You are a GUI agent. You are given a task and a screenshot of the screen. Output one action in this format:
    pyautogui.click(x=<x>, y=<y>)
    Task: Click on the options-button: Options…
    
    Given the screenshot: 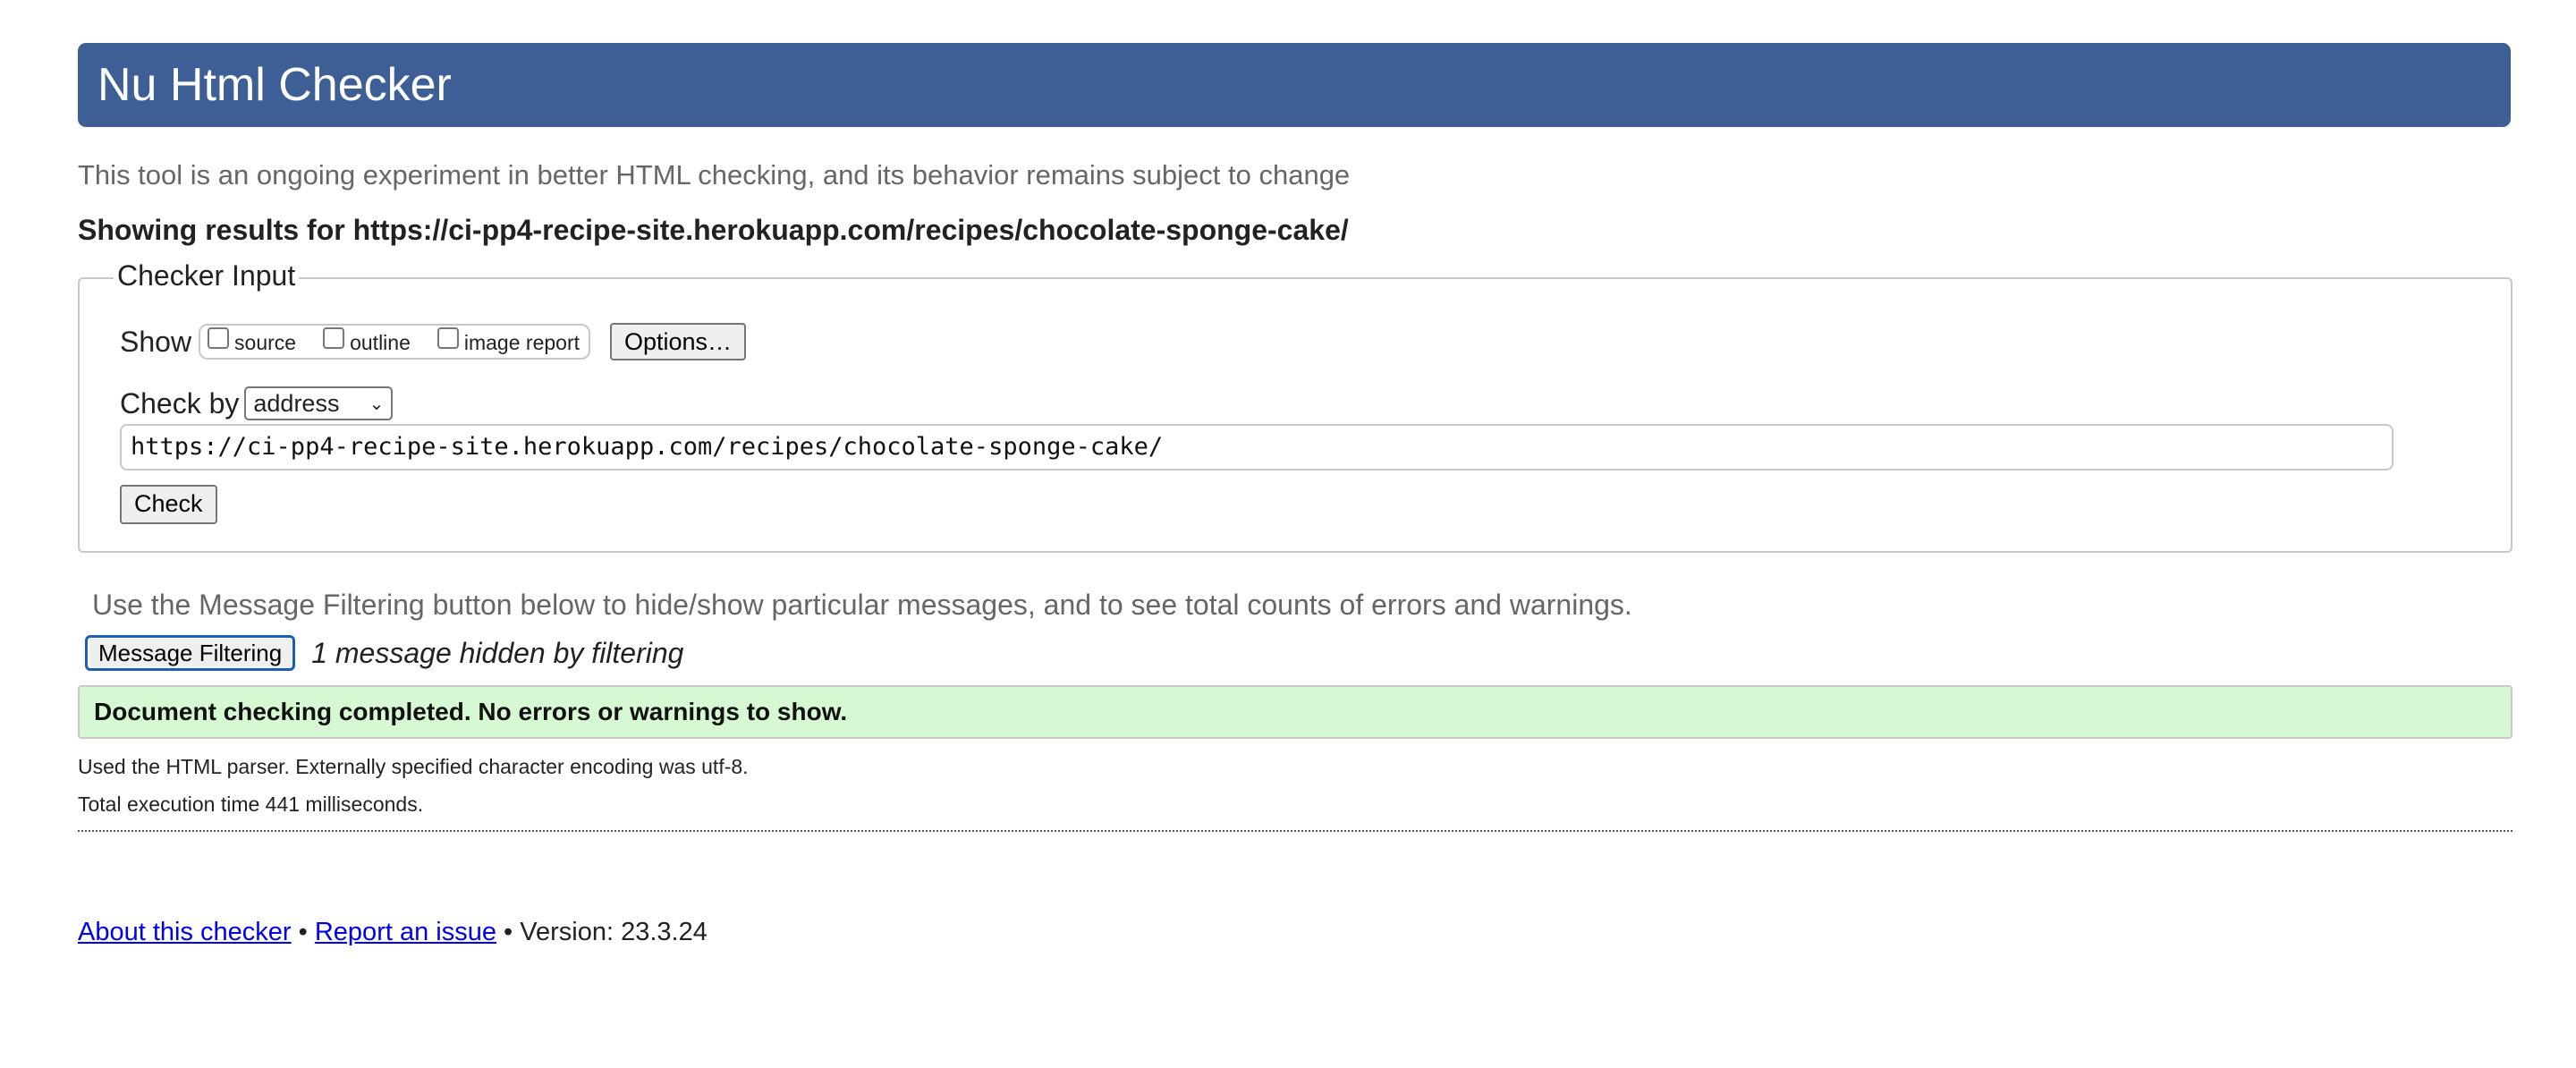 What is the action you would take?
    pyautogui.click(x=678, y=341)
    